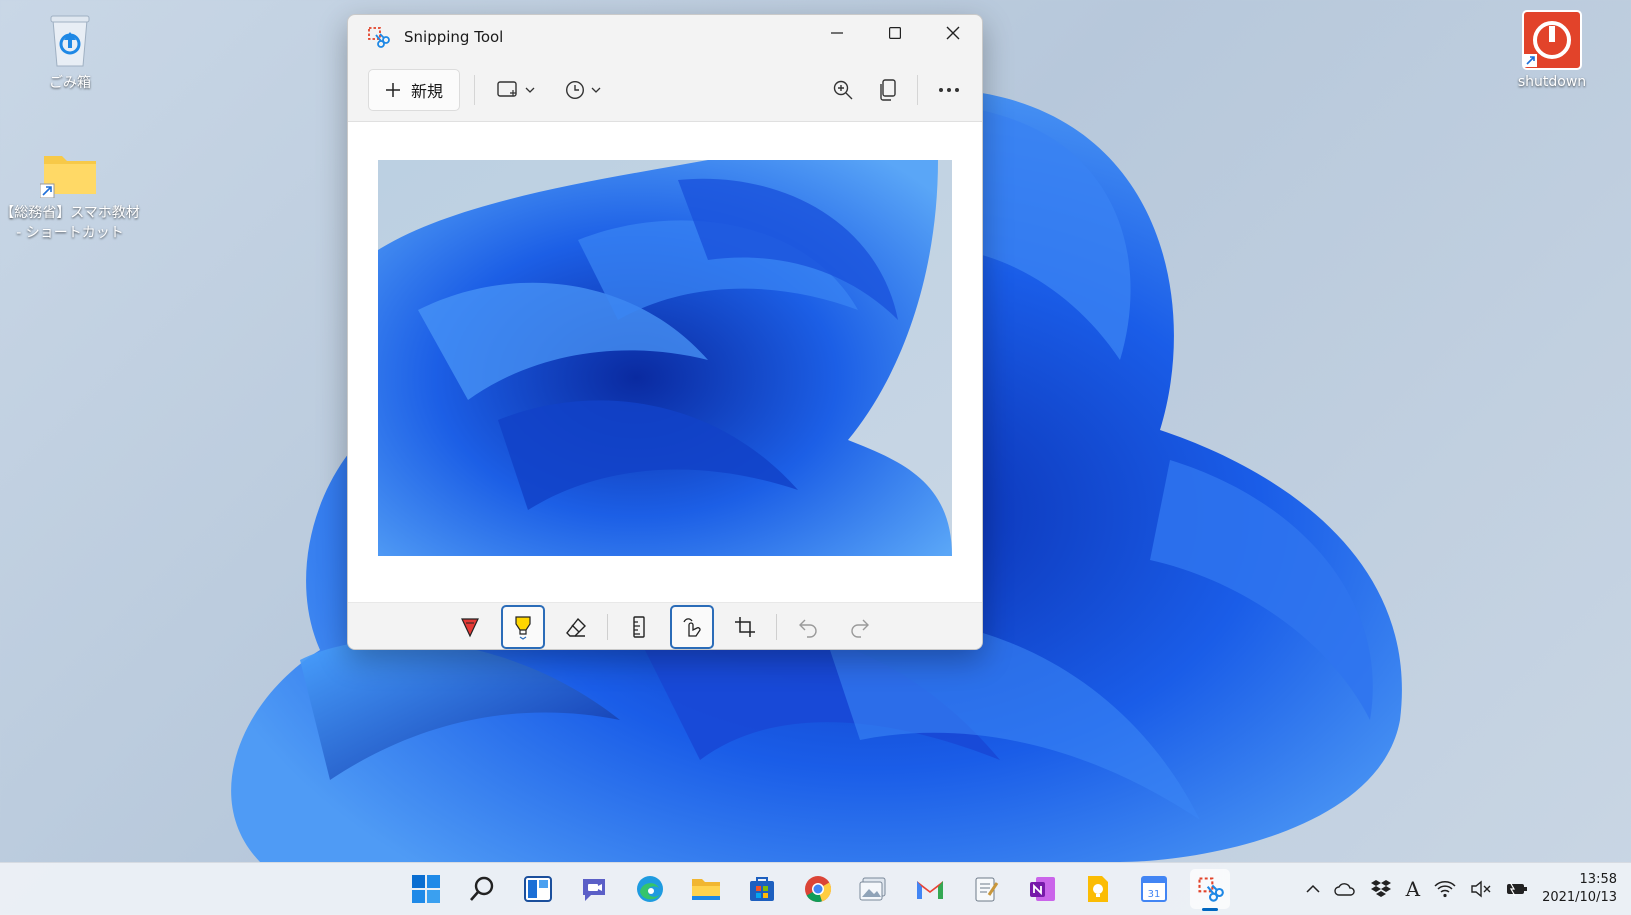 Image resolution: width=1631 pixels, height=915 pixels. I want to click on redo-icon, so click(860, 628).